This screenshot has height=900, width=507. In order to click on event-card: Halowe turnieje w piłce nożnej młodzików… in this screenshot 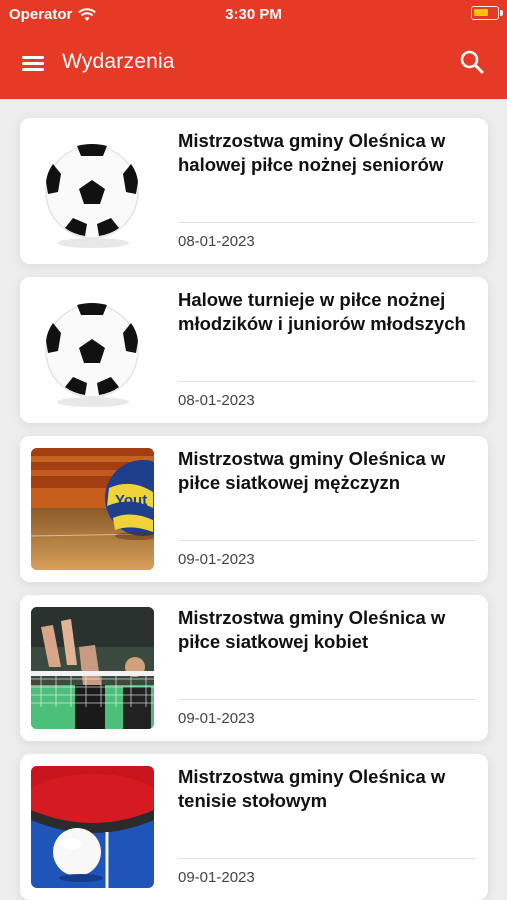, I will do `click(254, 350)`.